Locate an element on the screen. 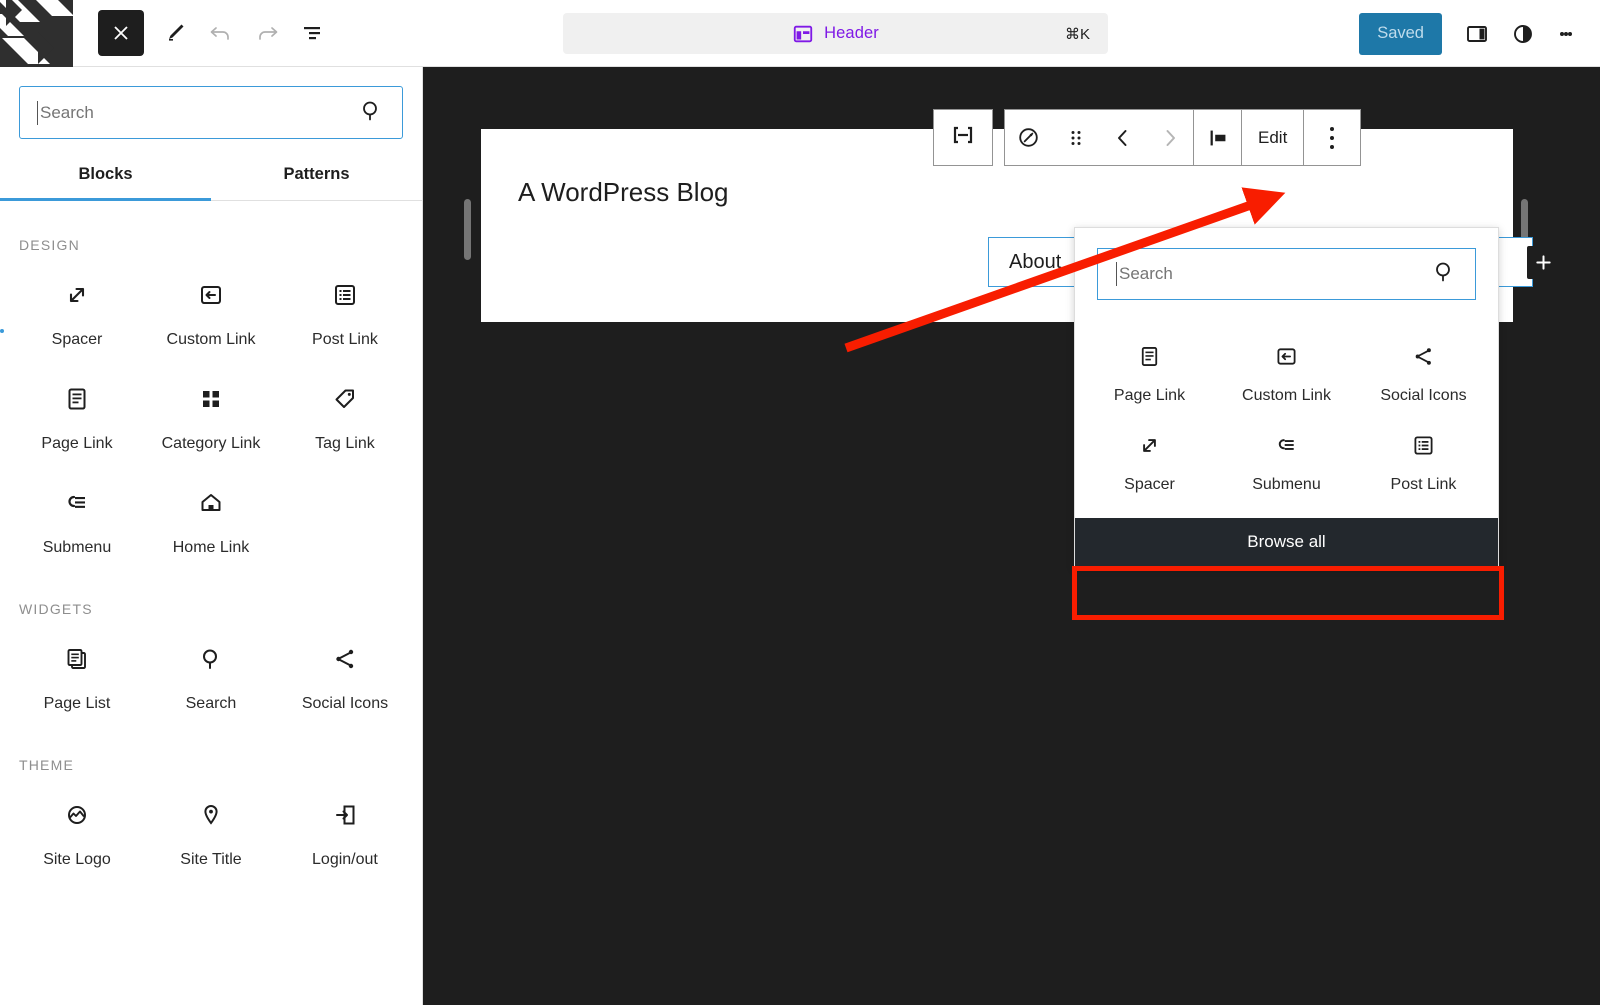 This screenshot has height=1005, width=1600. block-item-page-link: Page Link is located at coordinates (77, 409).